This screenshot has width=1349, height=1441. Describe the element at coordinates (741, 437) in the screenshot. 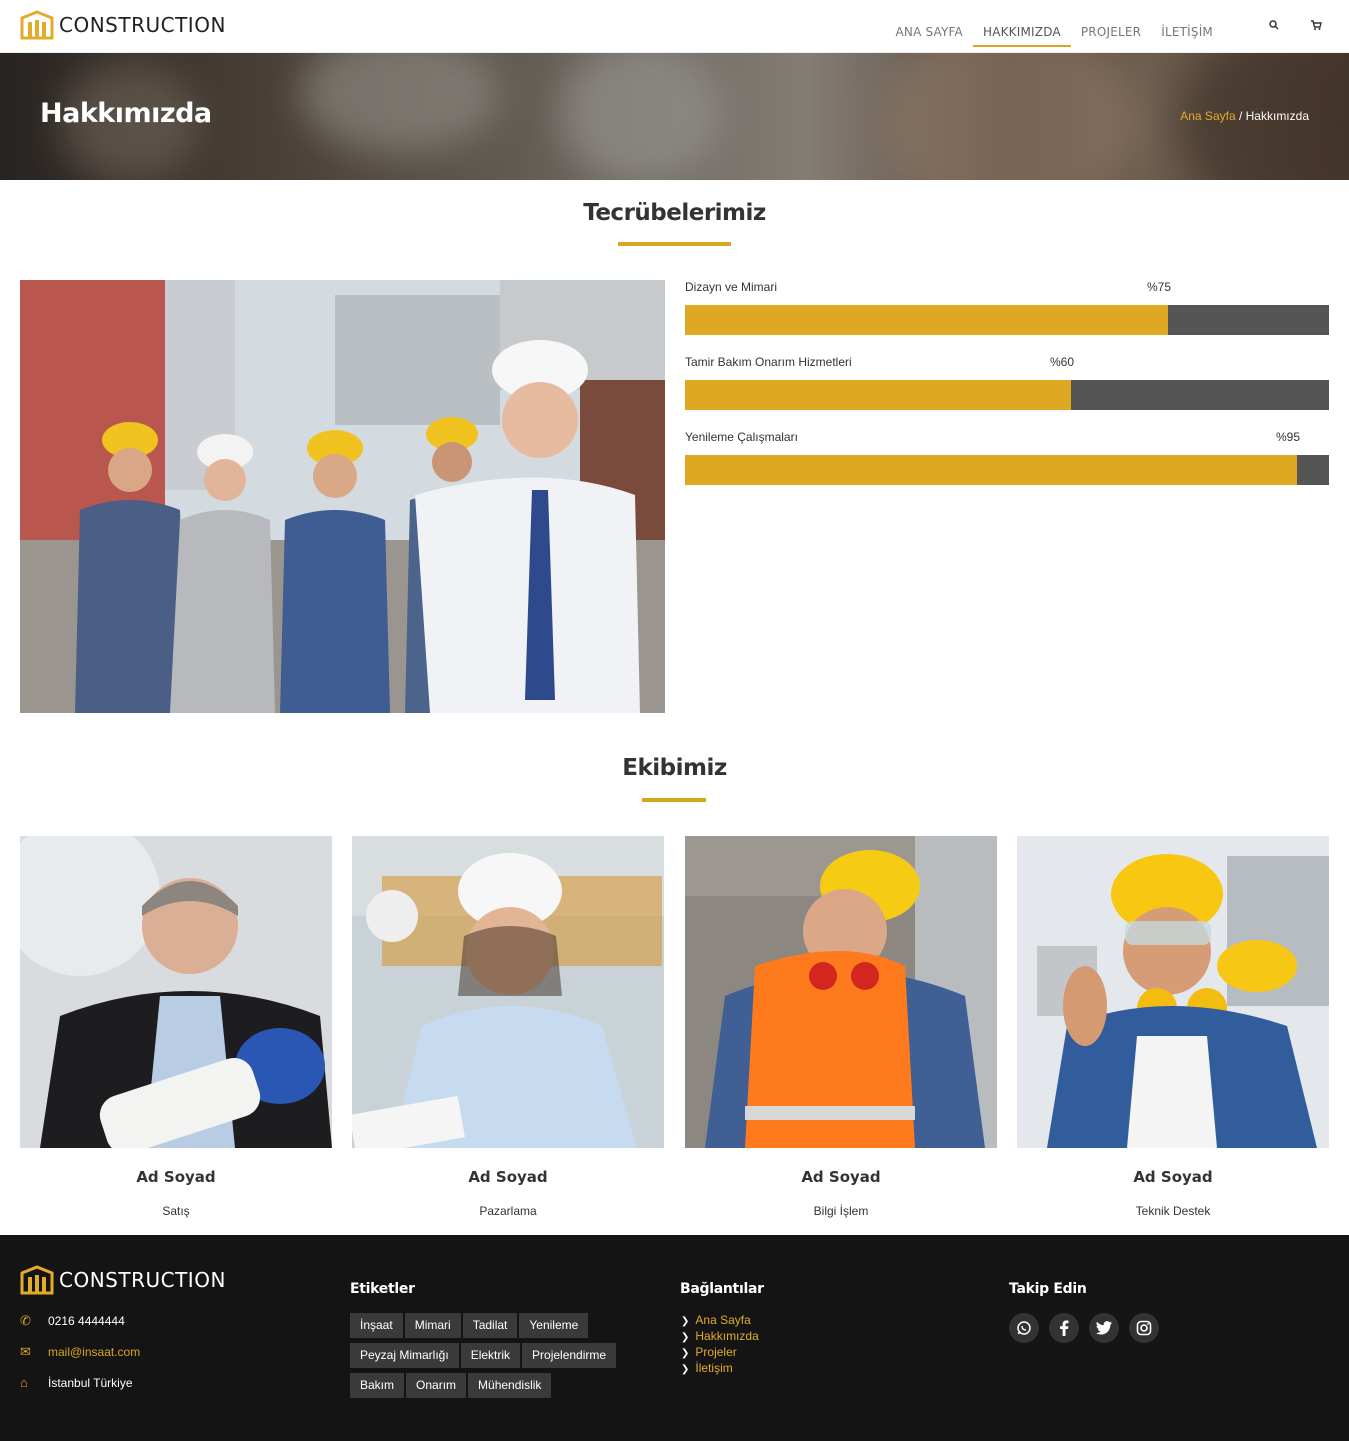

I see `skill-label: Yenileme Çalışmaları` at that location.